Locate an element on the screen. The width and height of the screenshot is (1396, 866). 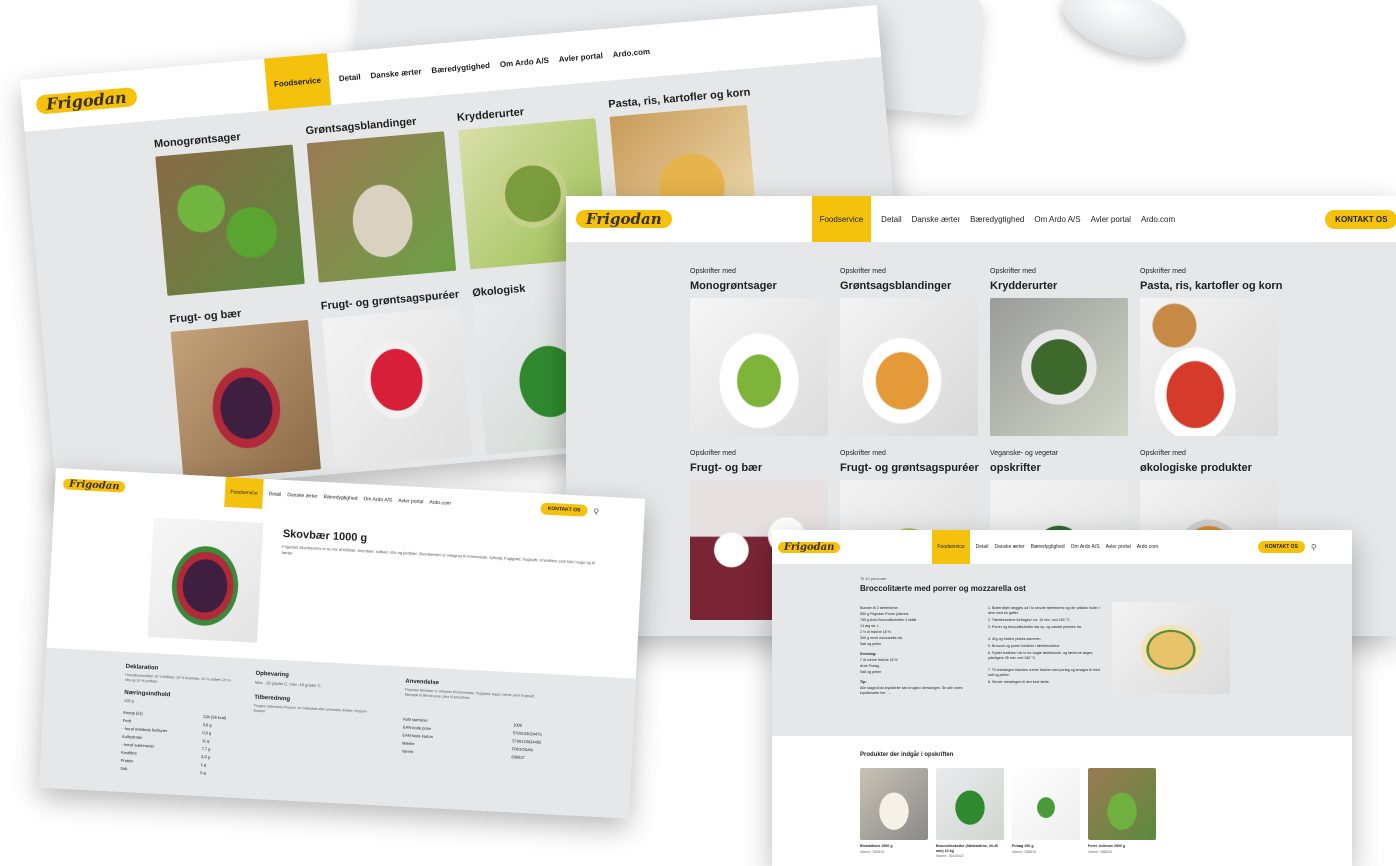
item-code-value: 5709123024475 is located at coordinates (527, 733).